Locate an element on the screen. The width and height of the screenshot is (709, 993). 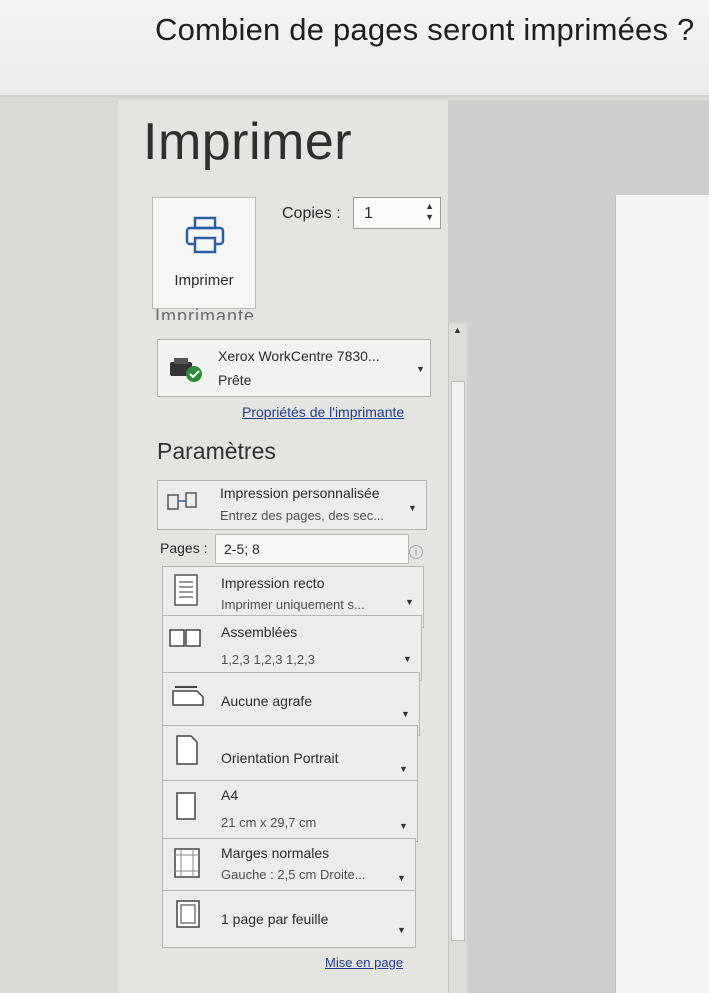
print-button: Imprimer is located at coordinates (204, 253).